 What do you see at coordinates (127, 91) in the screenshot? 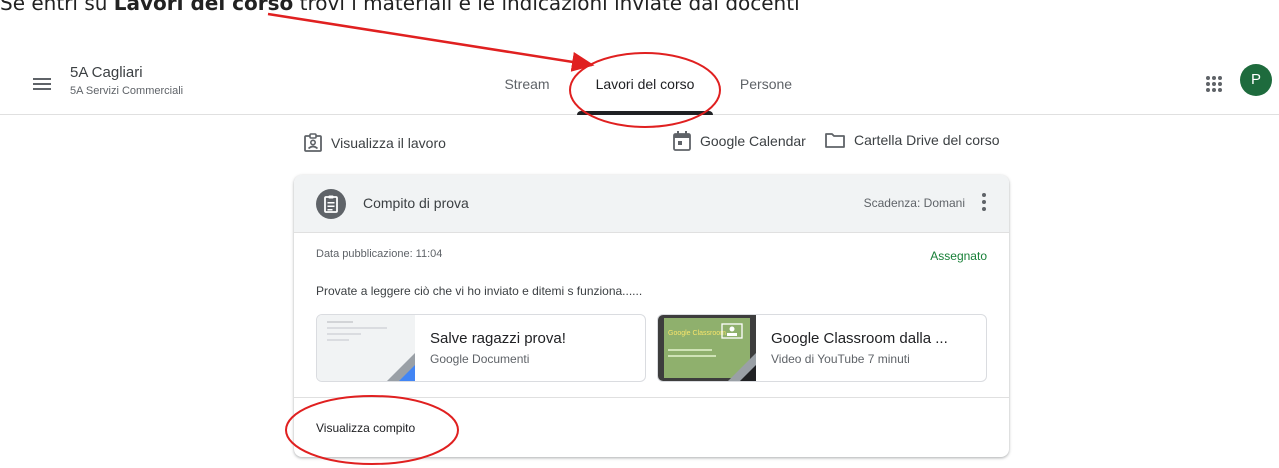
I see `class-section: 5A Servizi Commerciali` at bounding box center [127, 91].